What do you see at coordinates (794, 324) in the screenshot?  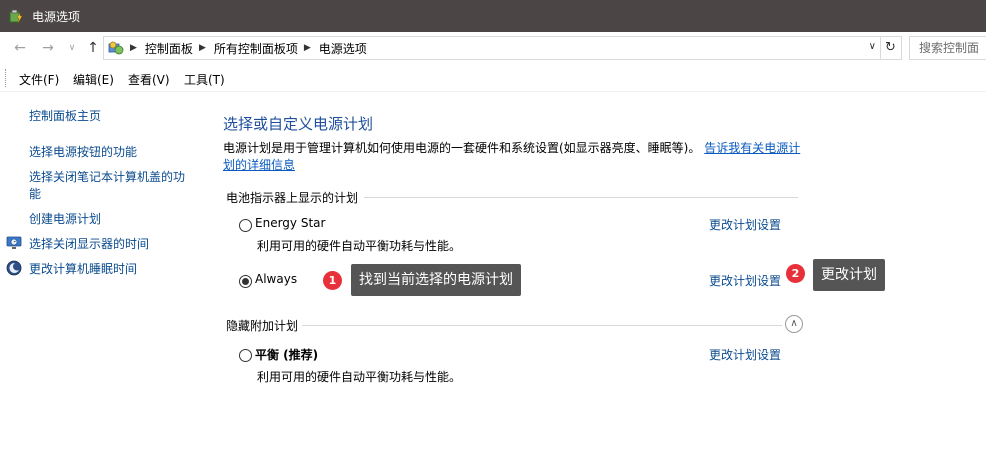 I see `collapse-chevron-icon: ∧` at bounding box center [794, 324].